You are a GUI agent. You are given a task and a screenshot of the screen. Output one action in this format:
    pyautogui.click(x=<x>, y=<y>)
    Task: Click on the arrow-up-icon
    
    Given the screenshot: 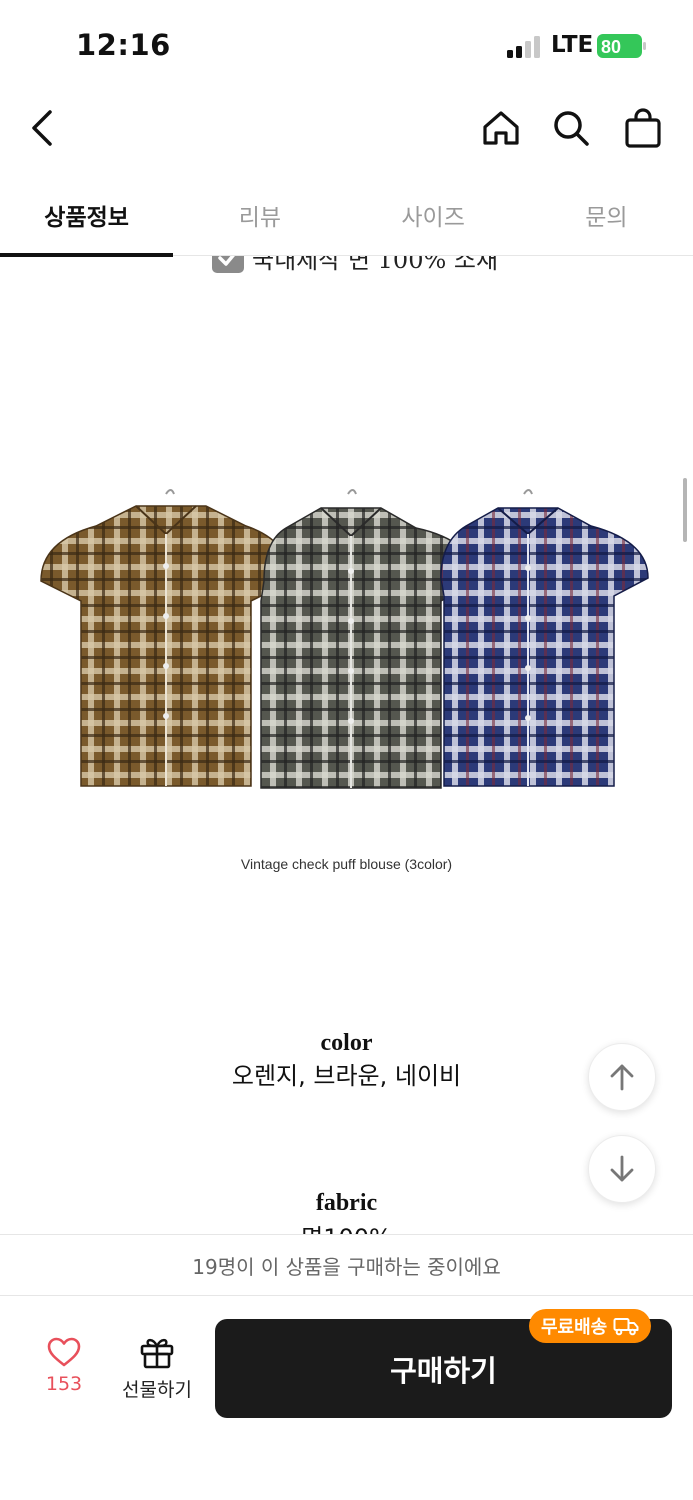 What is the action you would take?
    pyautogui.click(x=622, y=1077)
    